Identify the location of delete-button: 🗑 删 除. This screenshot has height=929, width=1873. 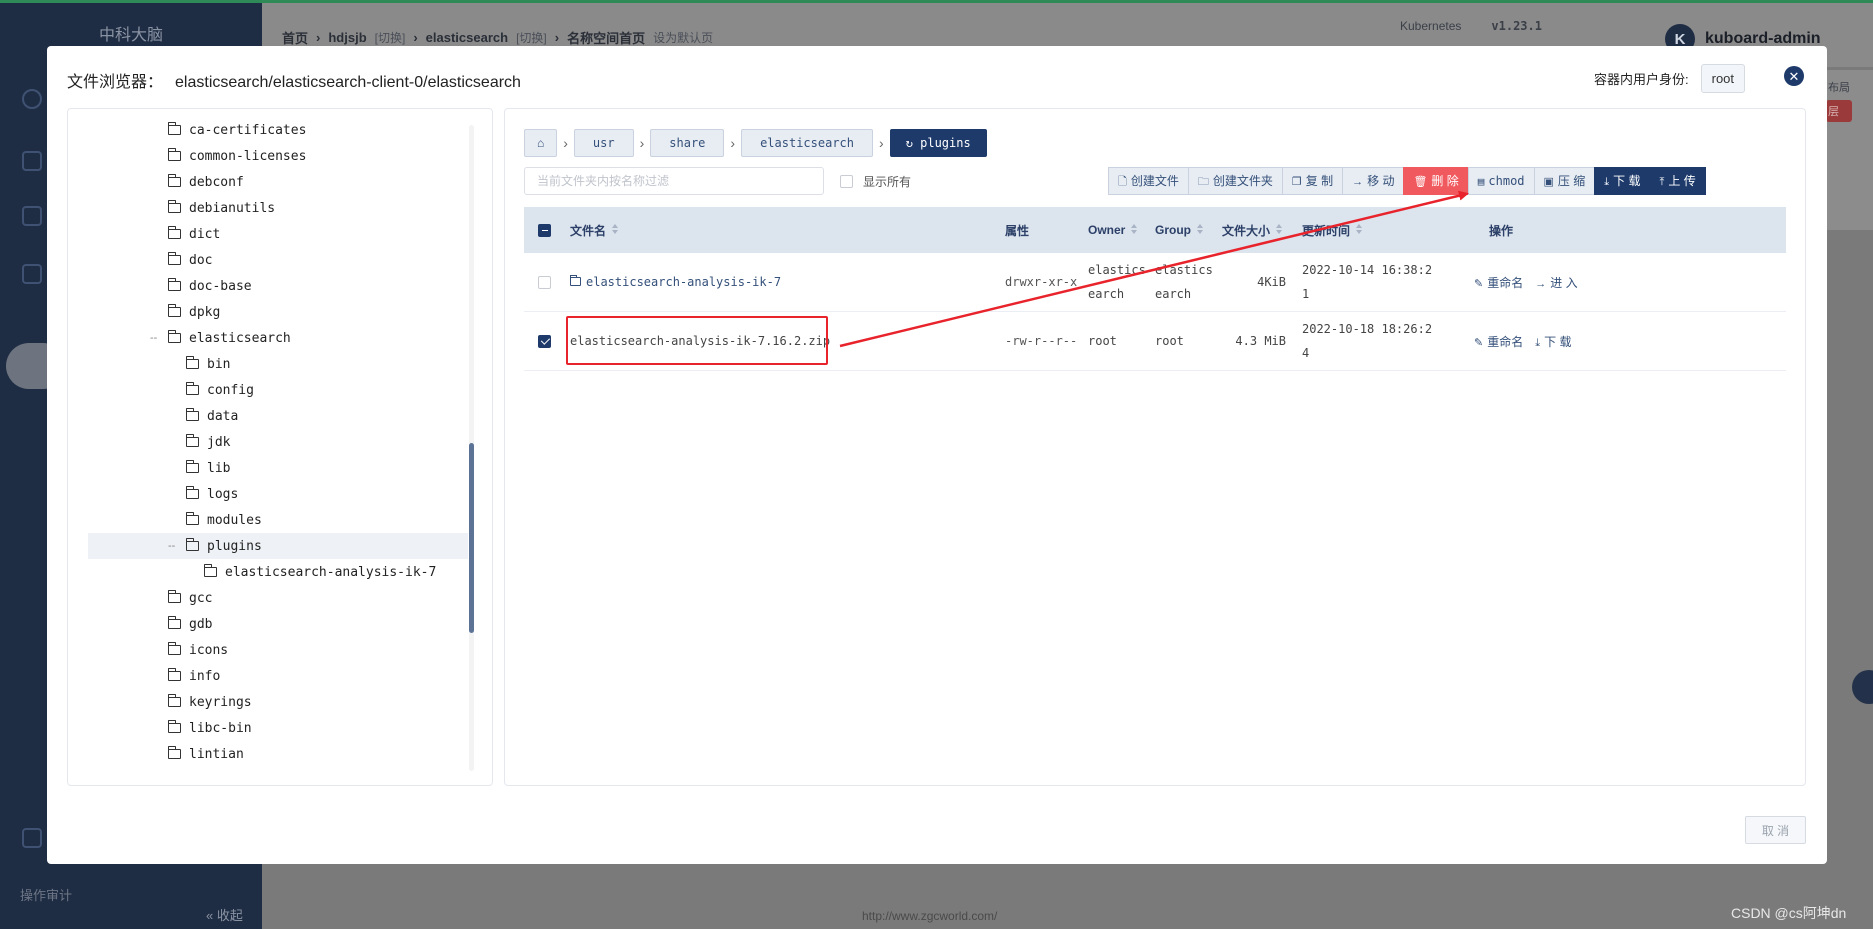
(1436, 181).